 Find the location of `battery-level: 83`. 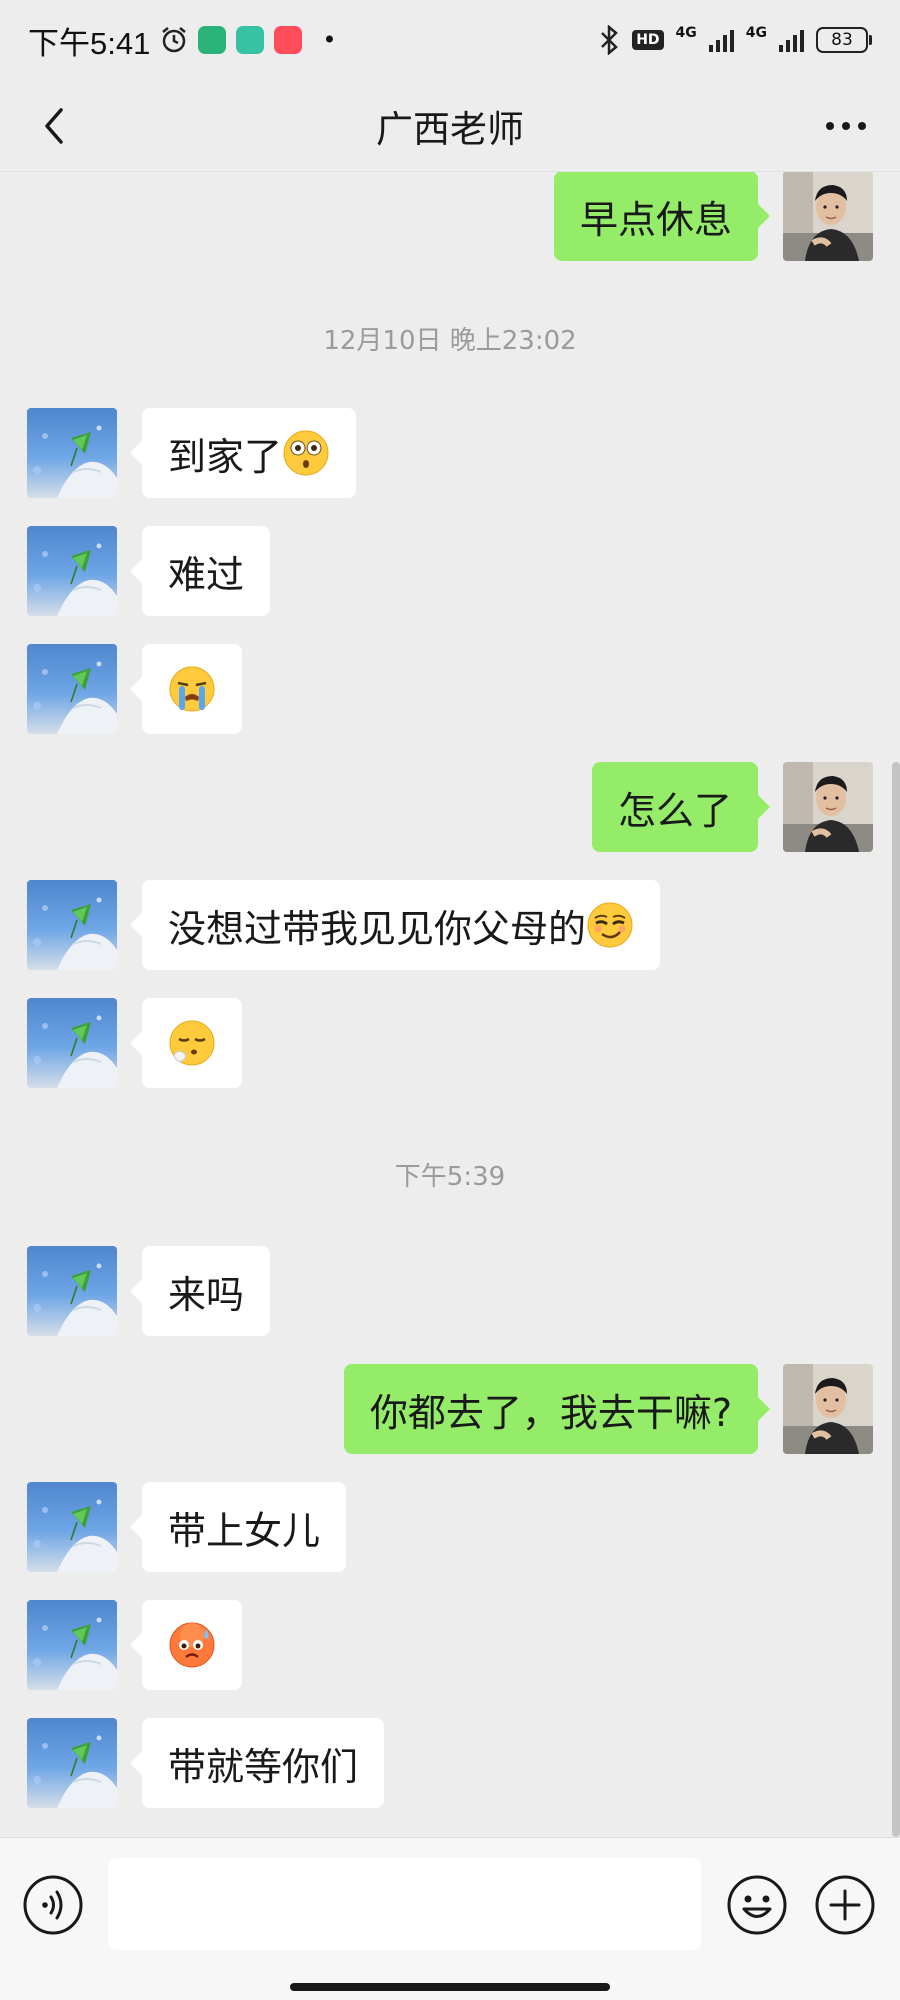

battery-level: 83 is located at coordinates (842, 40).